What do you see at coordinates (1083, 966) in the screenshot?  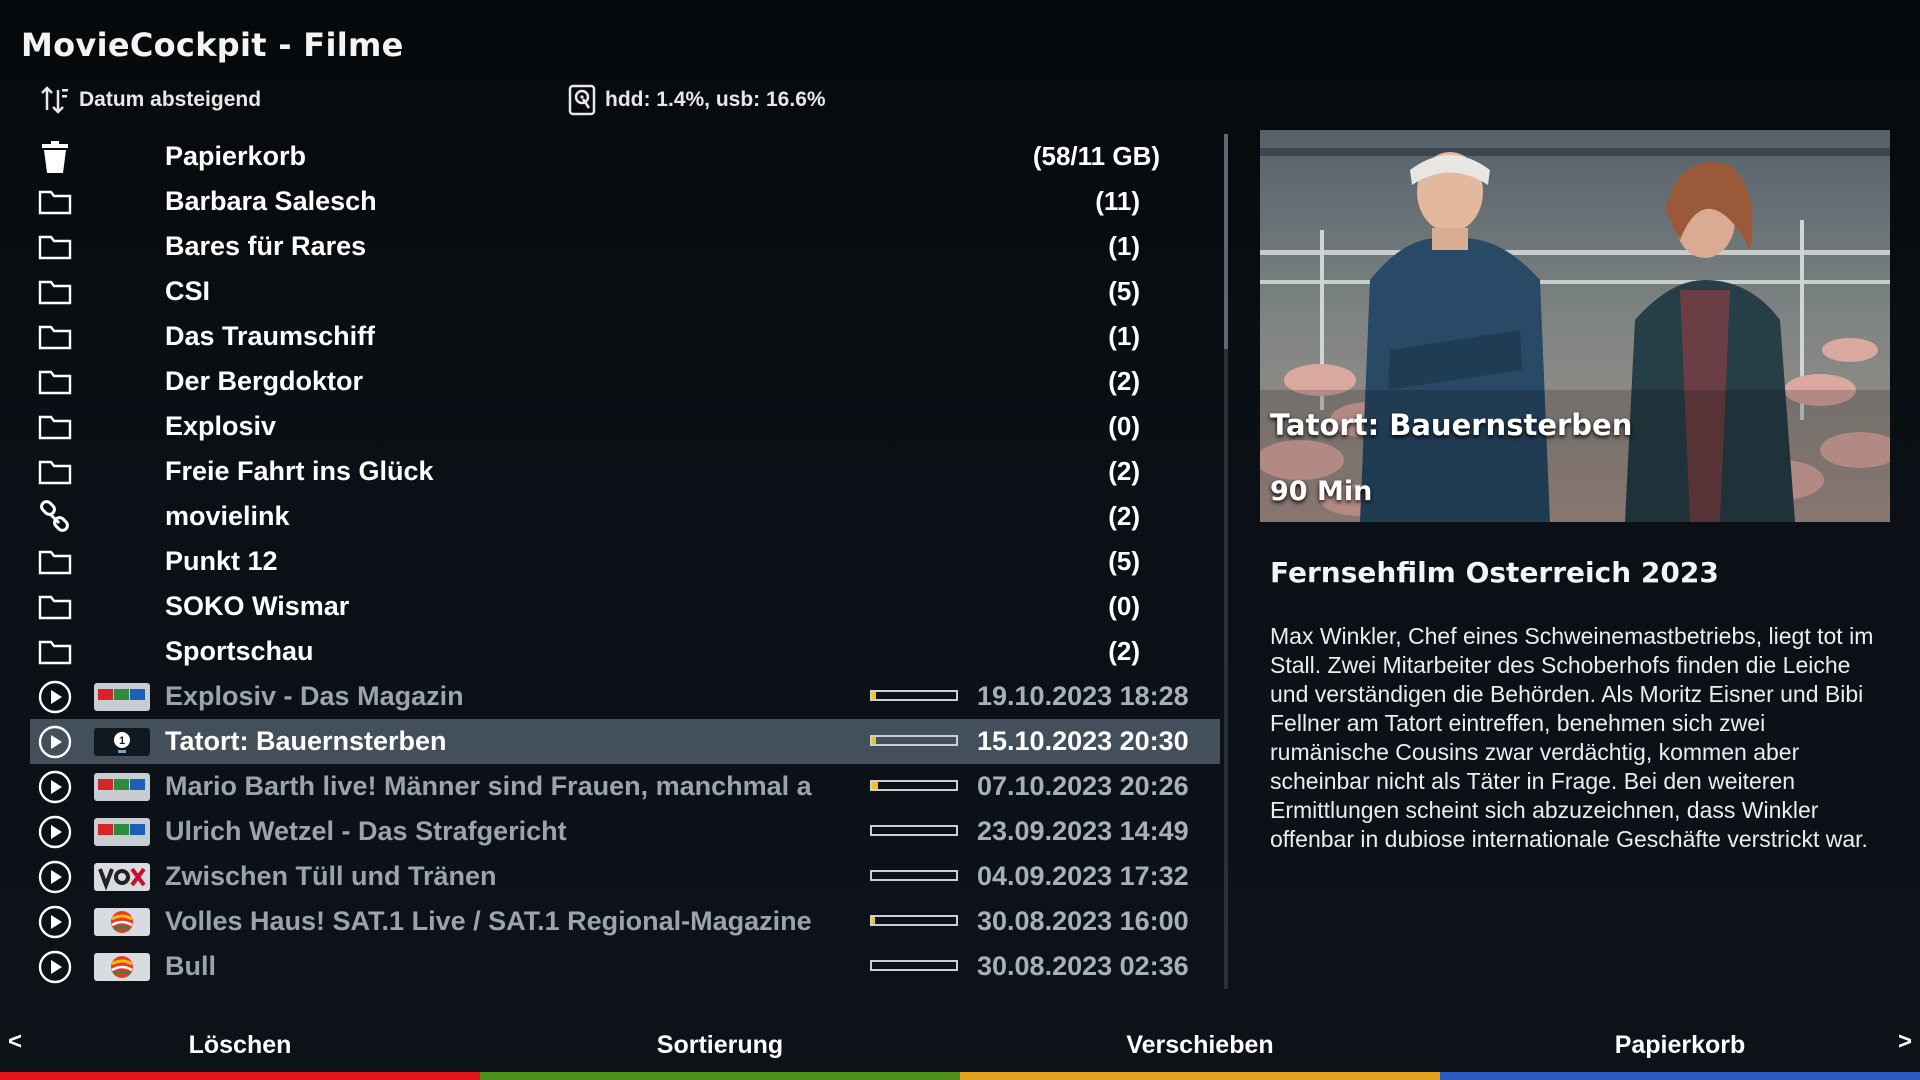 I see `item-date: 30.08.2023 02:36` at bounding box center [1083, 966].